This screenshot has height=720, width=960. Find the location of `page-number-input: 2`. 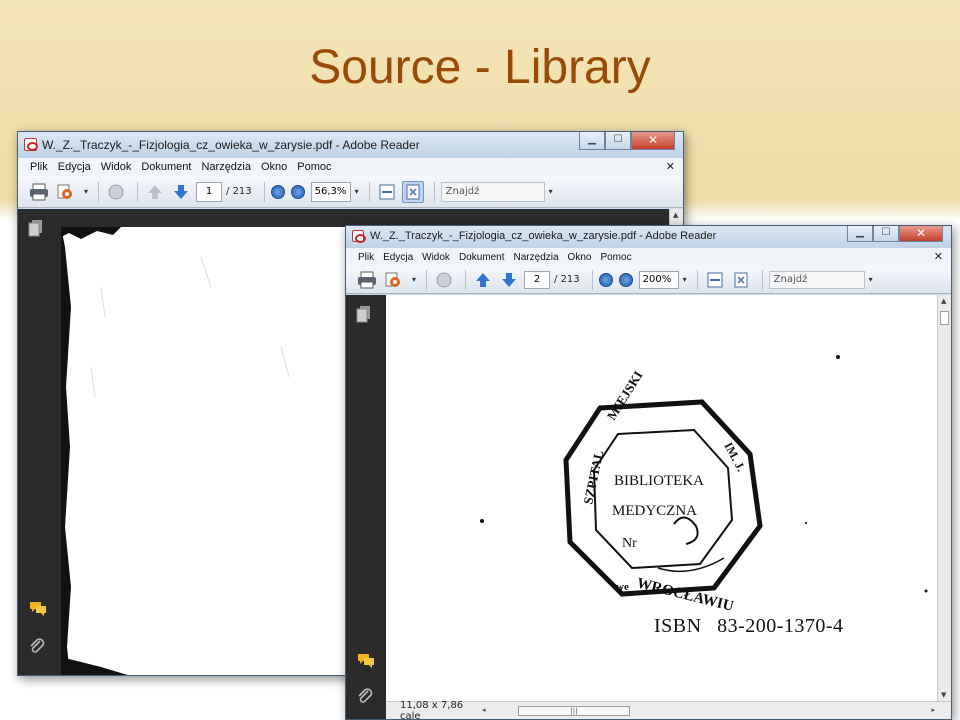

page-number-input: 2 is located at coordinates (537, 279).